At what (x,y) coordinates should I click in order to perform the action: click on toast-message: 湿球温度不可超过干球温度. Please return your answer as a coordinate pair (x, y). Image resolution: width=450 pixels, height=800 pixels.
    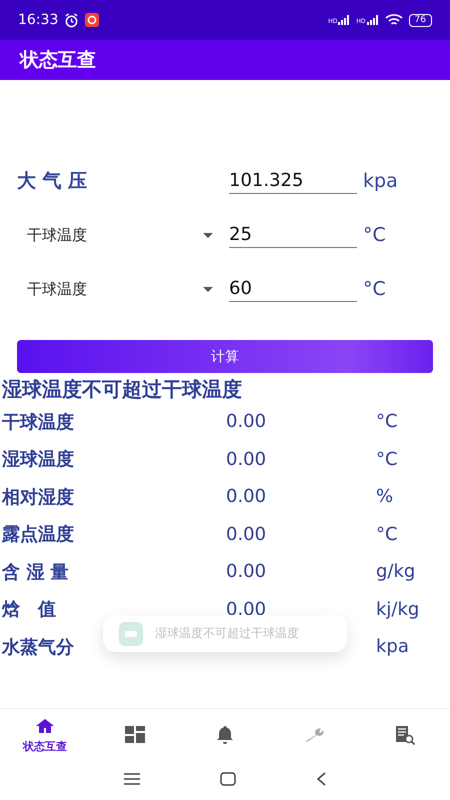
    Looking at the image, I should click on (227, 633).